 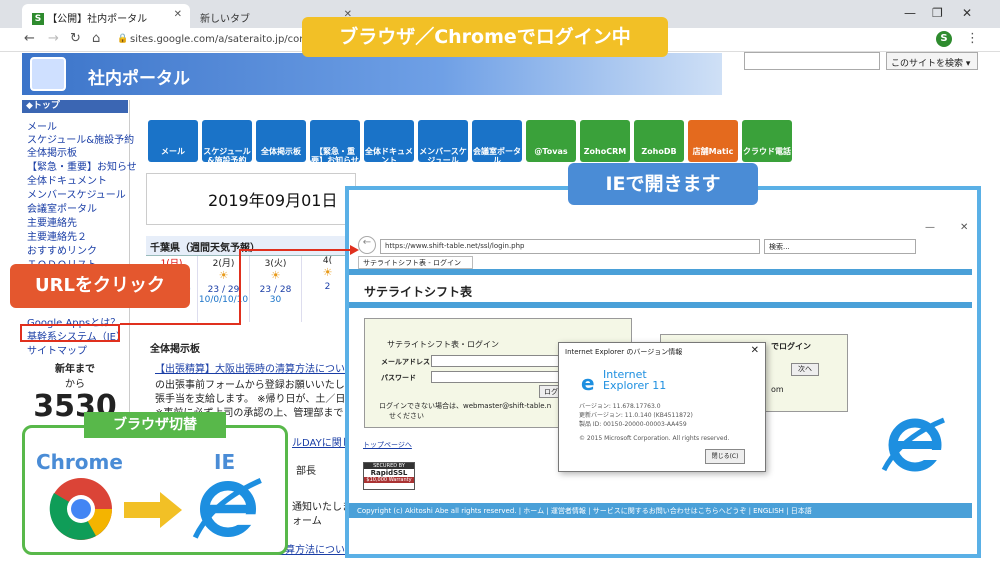 What do you see at coordinates (389, 142) in the screenshot?
I see `portal-icon-button: 全体ドキュメント` at bounding box center [389, 142].